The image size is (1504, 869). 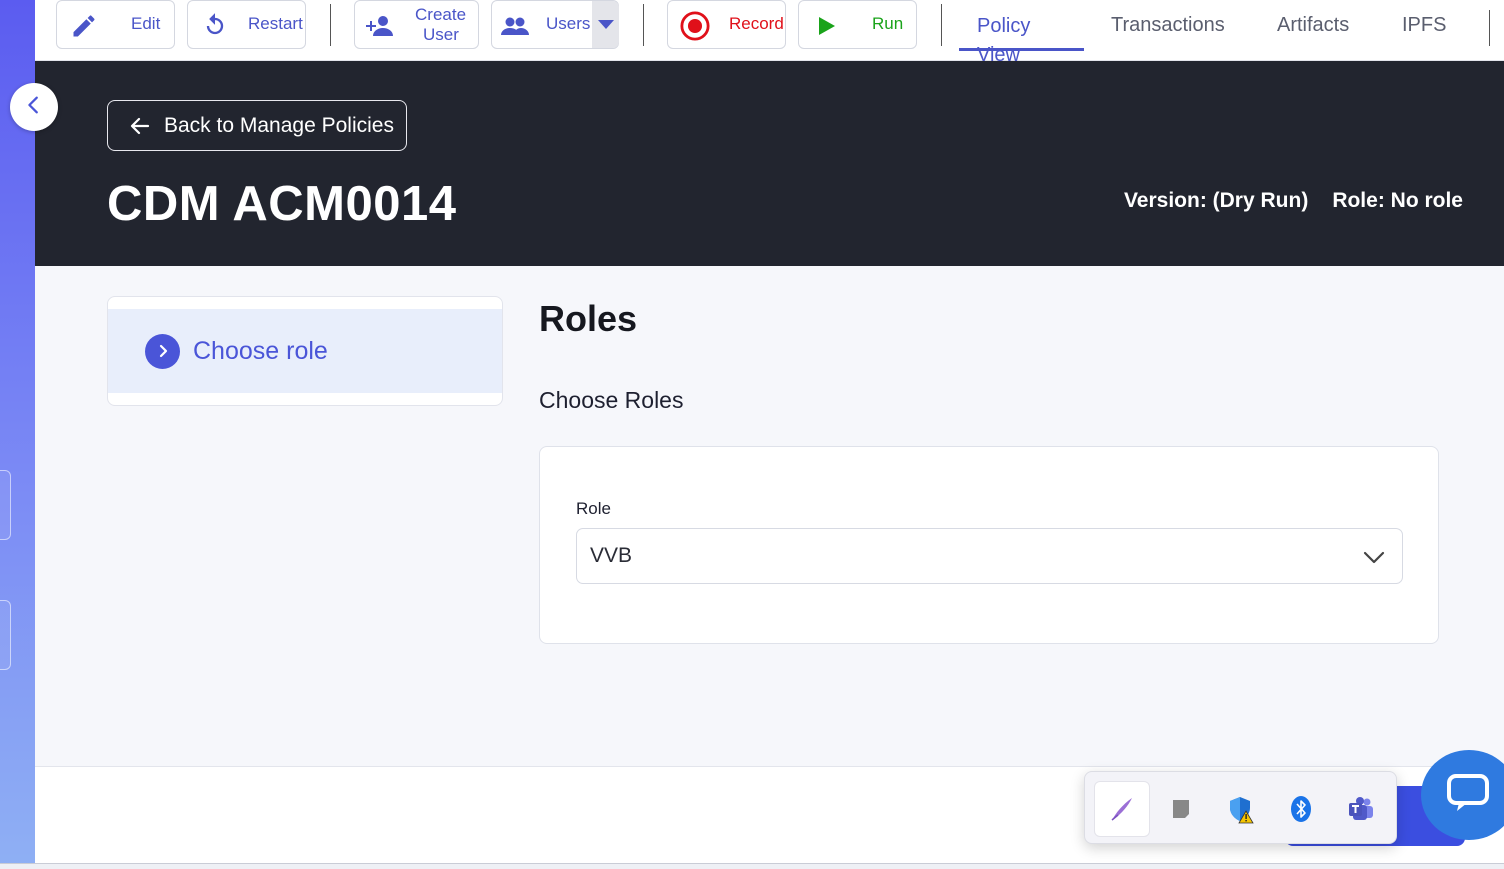 I want to click on teams-icon, so click(x=1361, y=809).